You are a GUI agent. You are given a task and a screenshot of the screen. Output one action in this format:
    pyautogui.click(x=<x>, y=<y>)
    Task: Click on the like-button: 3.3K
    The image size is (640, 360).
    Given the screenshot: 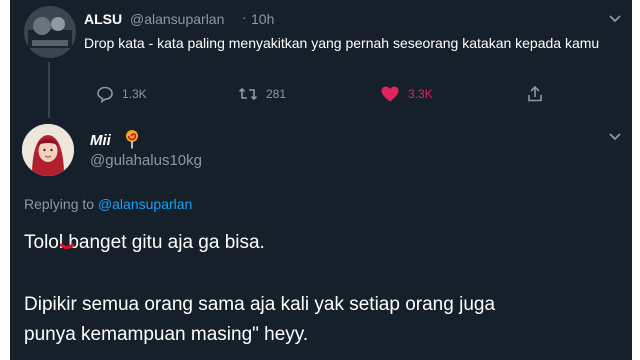 What is the action you would take?
    pyautogui.click(x=406, y=94)
    